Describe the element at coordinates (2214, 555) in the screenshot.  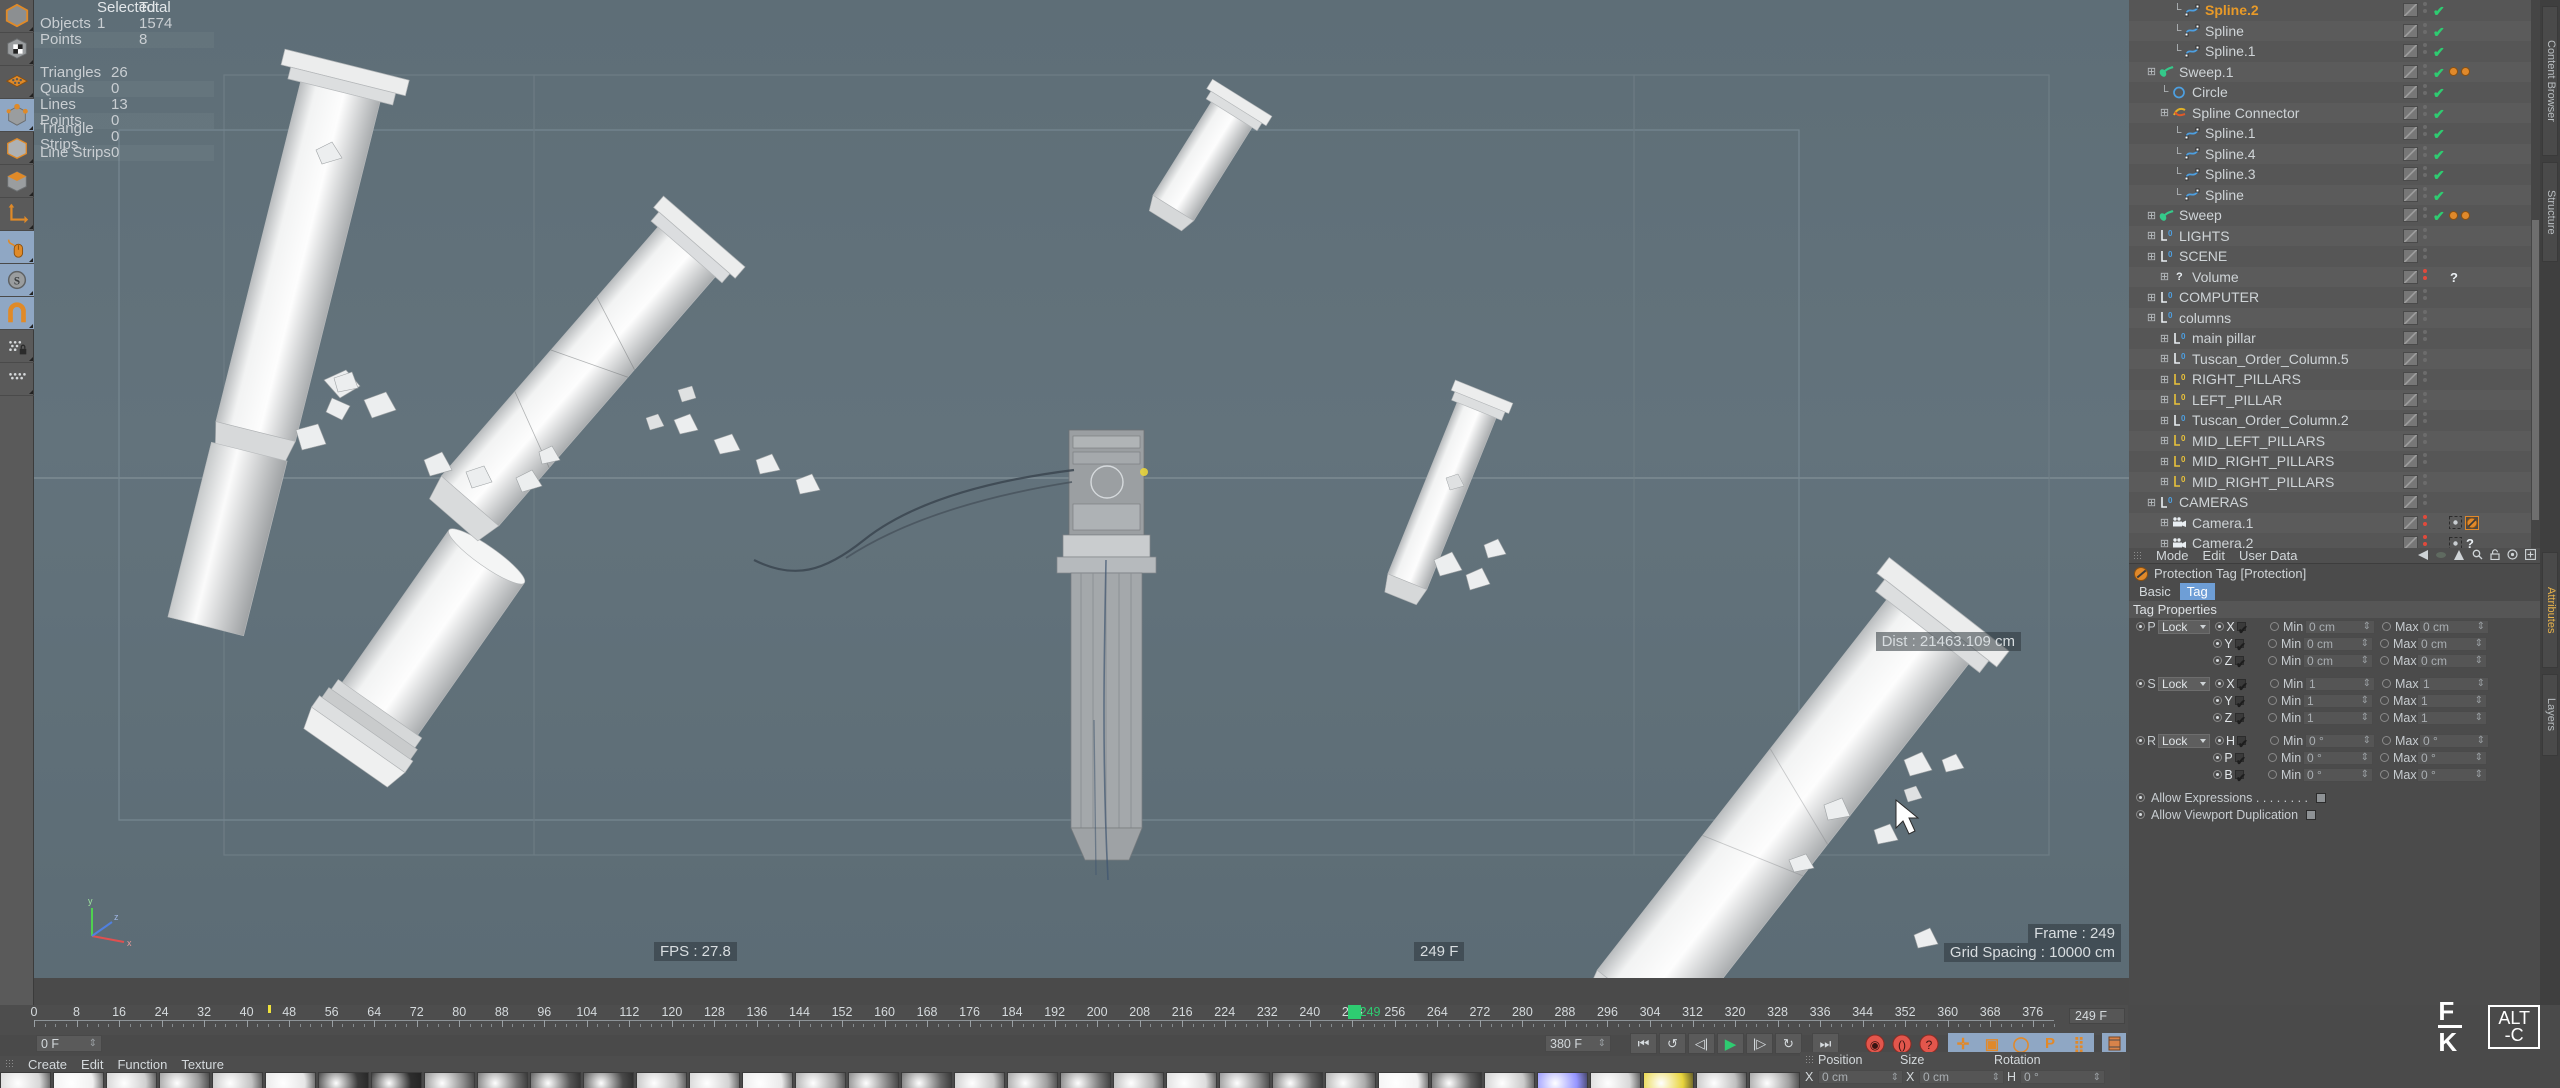
I see `attr-menu-edit: Edit` at that location.